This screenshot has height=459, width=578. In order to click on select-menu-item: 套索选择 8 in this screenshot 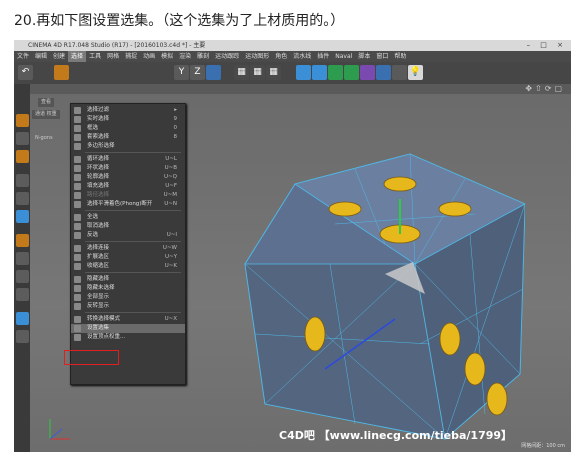, I will do `click(128, 137)`.